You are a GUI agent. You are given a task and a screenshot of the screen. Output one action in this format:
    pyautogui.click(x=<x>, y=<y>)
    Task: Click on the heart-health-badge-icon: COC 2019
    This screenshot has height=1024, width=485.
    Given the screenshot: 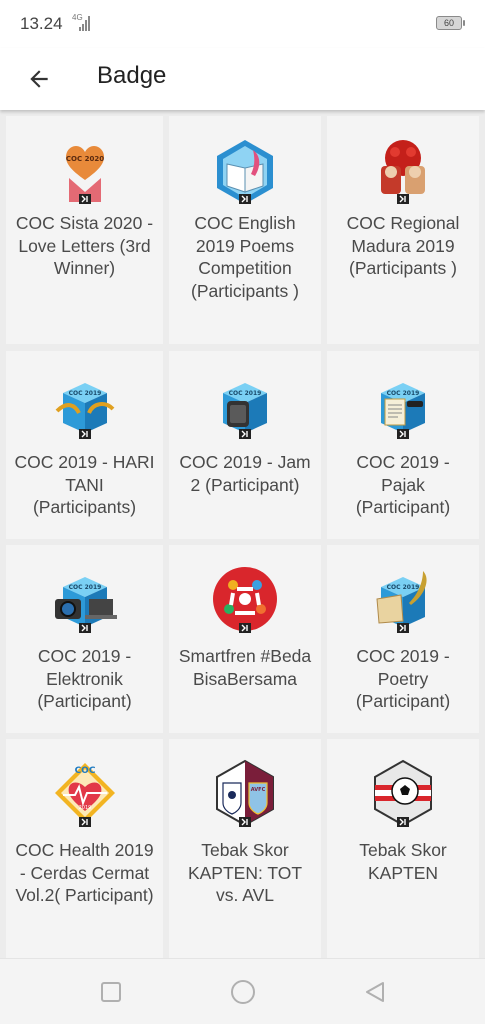 What is the action you would take?
    pyautogui.click(x=84, y=795)
    